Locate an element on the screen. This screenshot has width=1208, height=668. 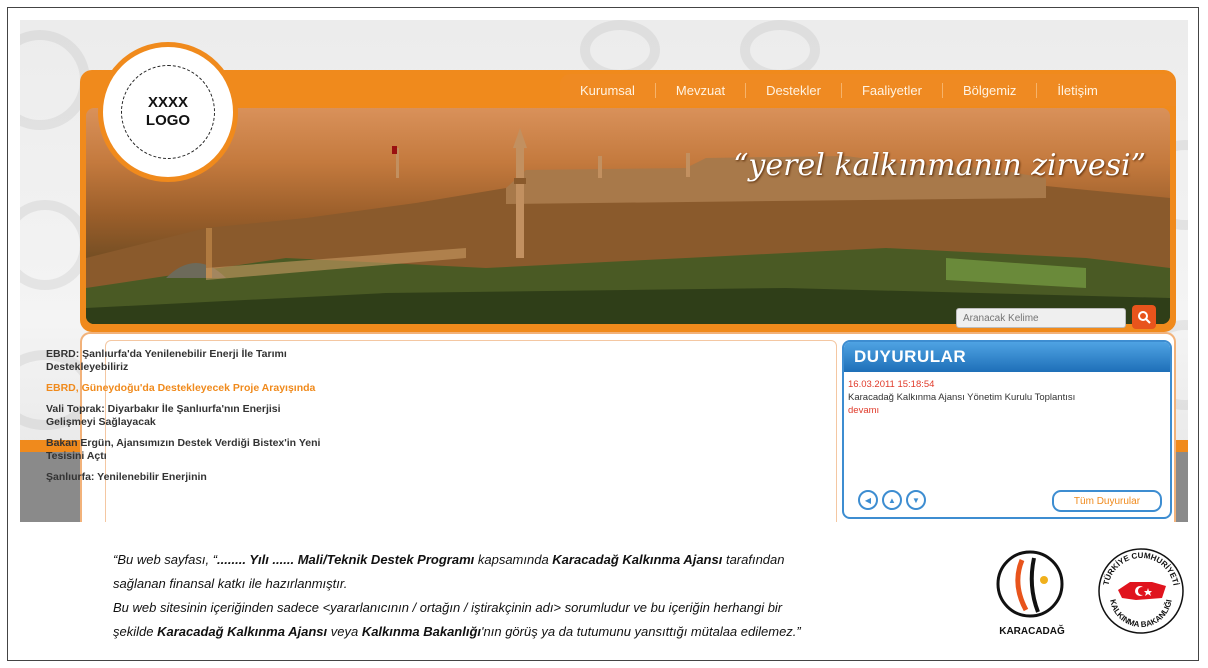
all-announcements-button: Tüm Duyurular is located at coordinates (1107, 501).